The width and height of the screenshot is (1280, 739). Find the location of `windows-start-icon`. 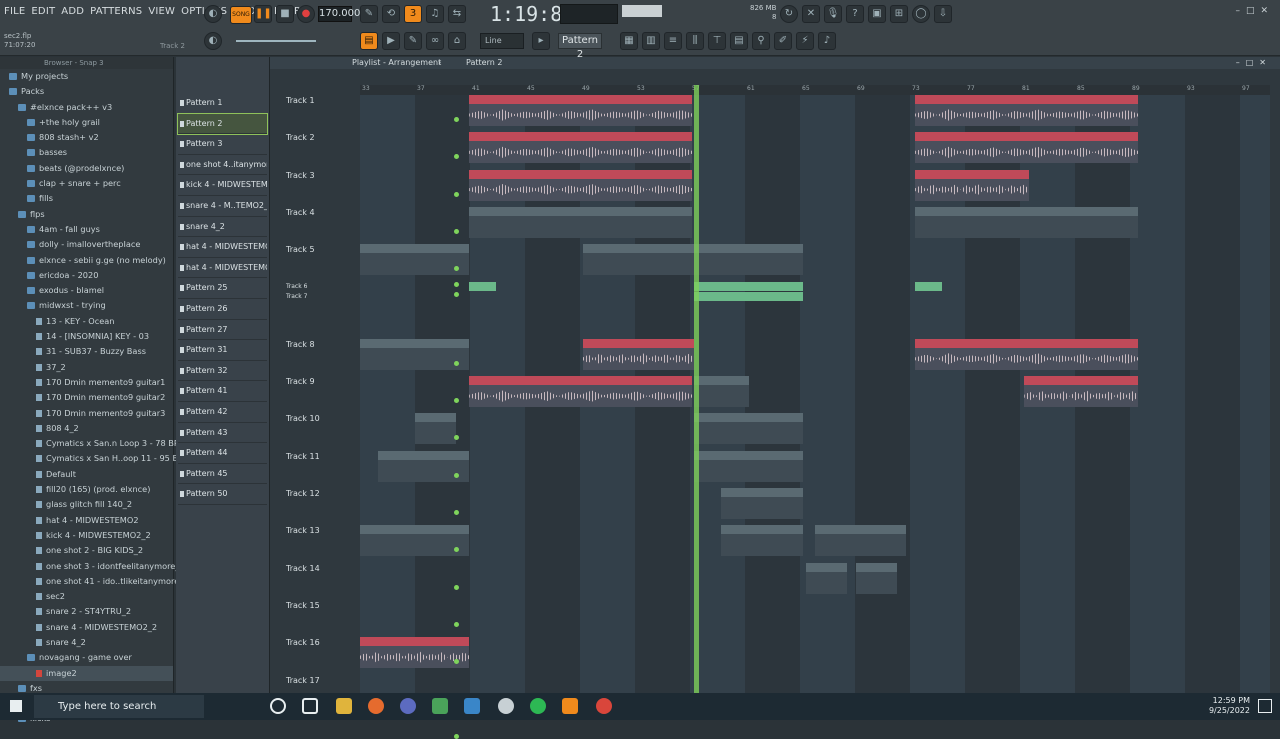

windows-start-icon is located at coordinates (16, 706).